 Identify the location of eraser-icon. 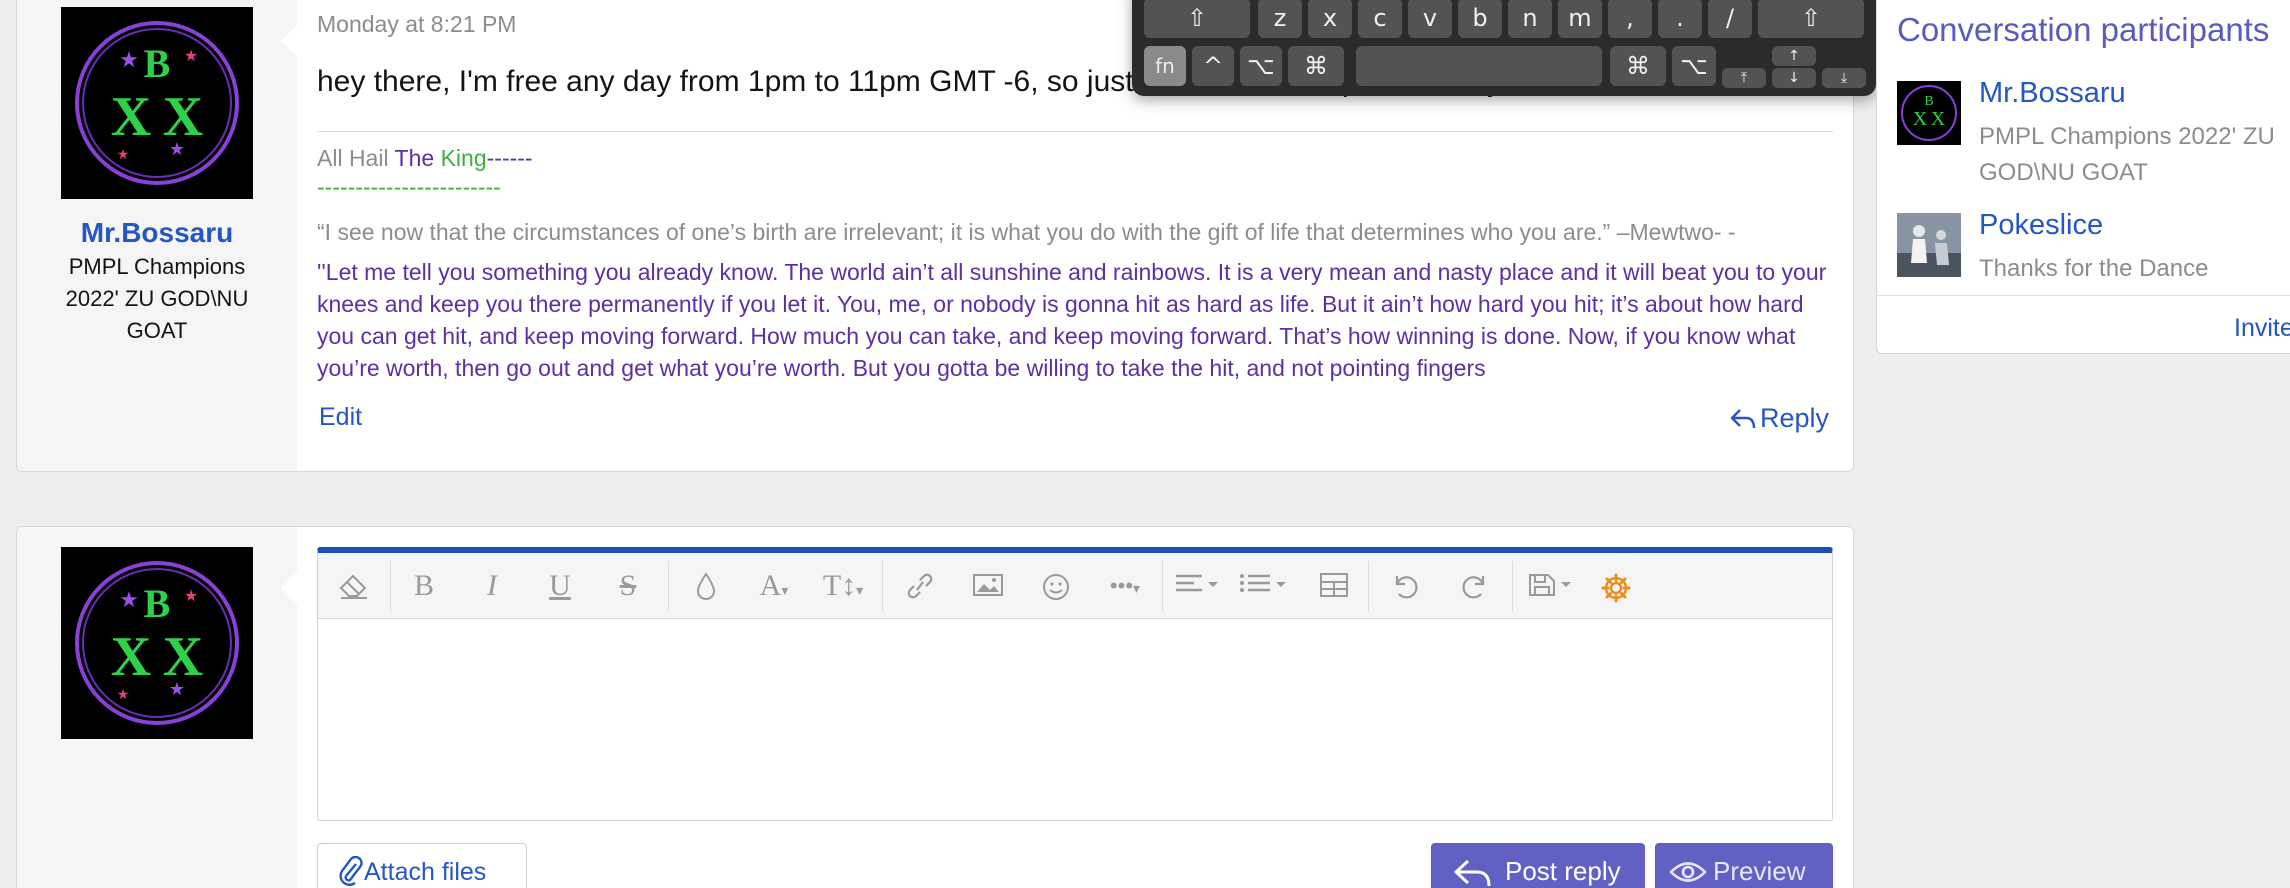
(354, 586).